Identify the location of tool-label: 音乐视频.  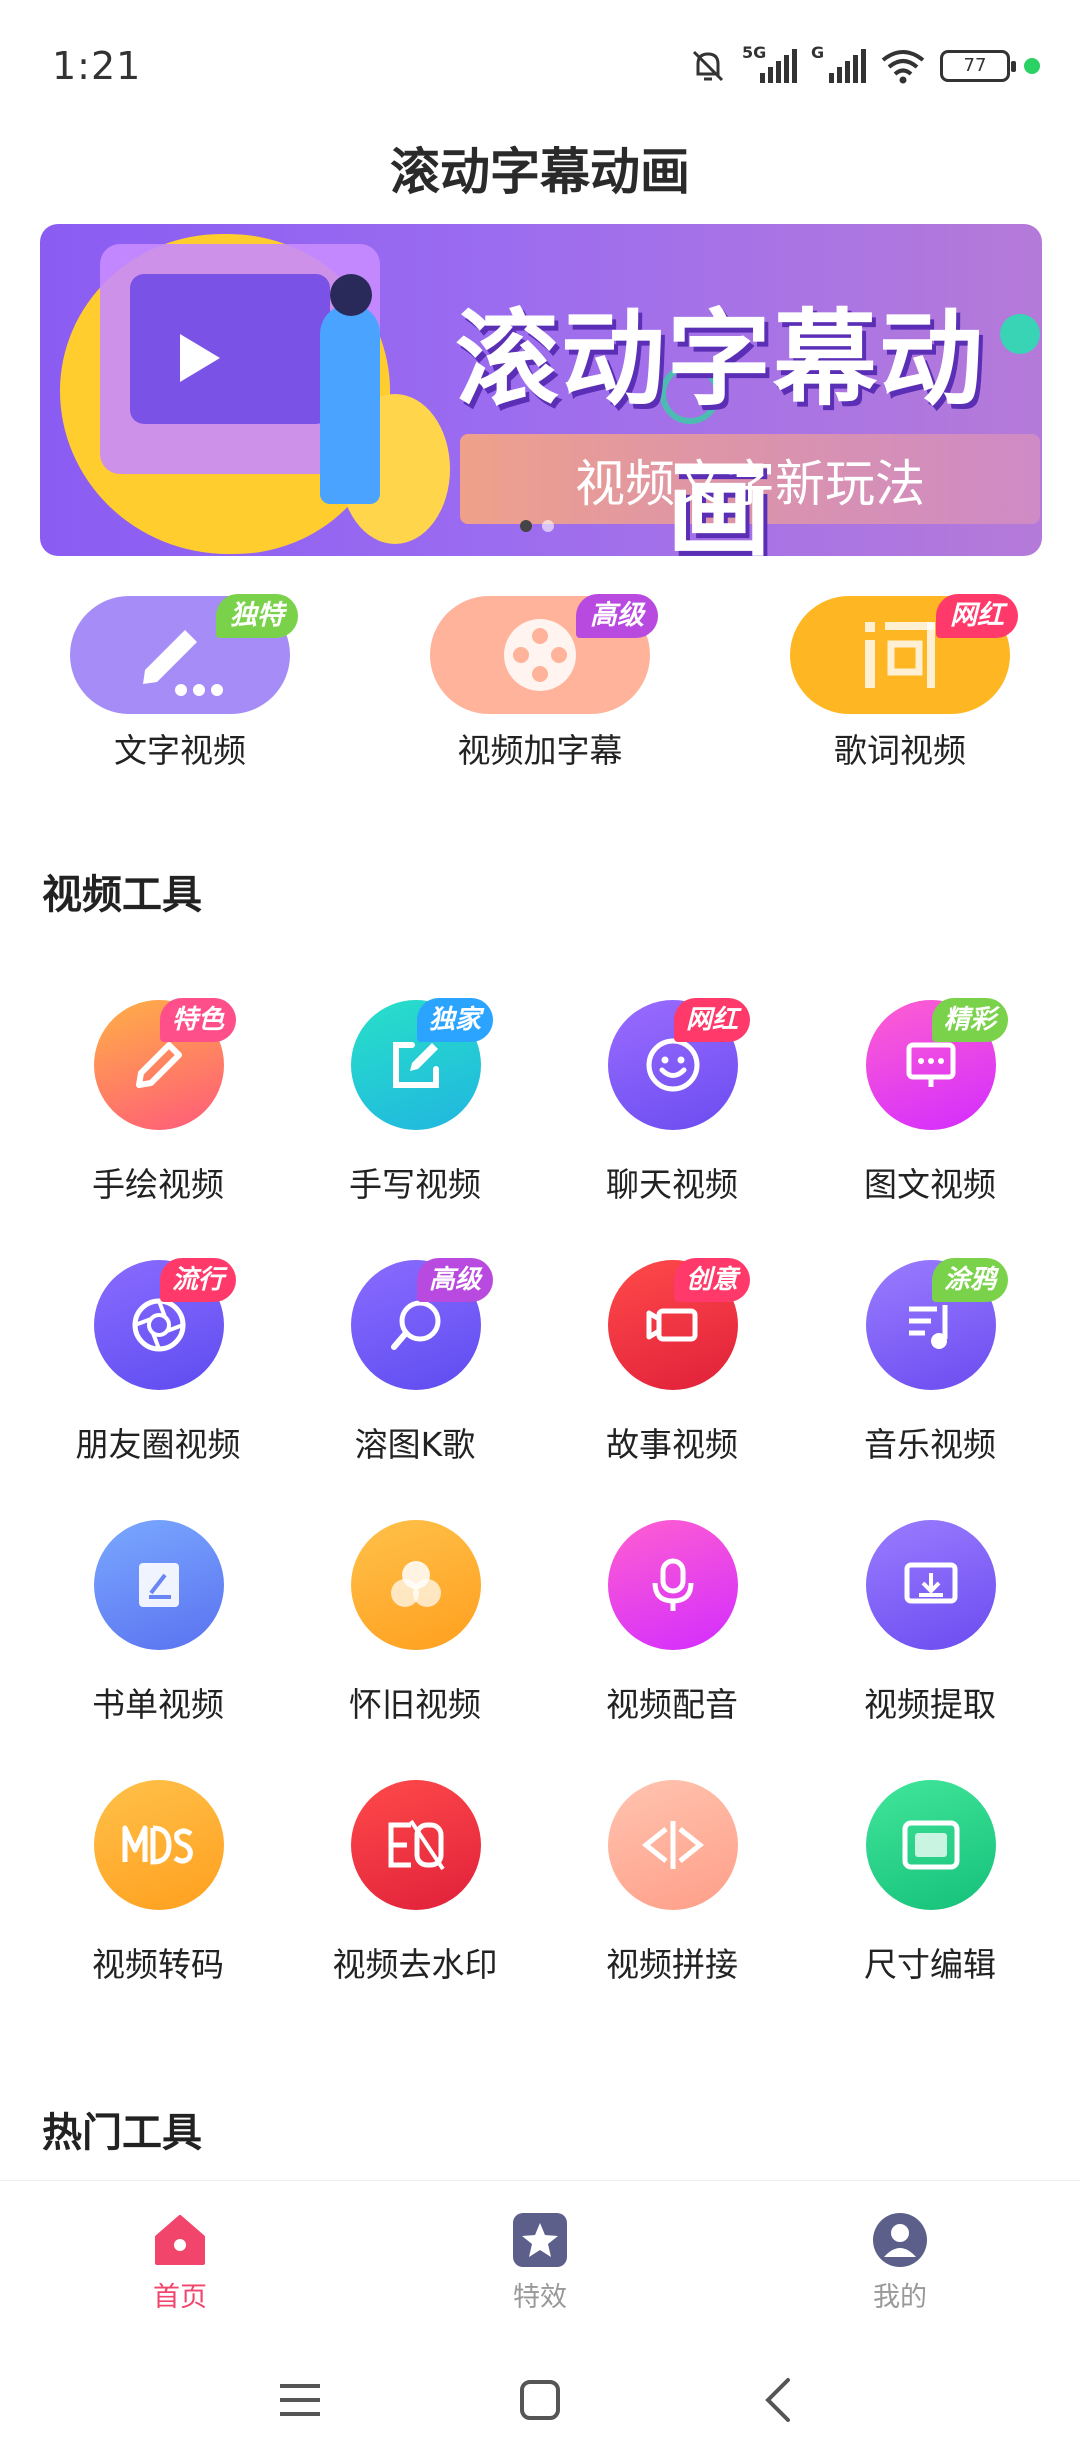
(930, 1444).